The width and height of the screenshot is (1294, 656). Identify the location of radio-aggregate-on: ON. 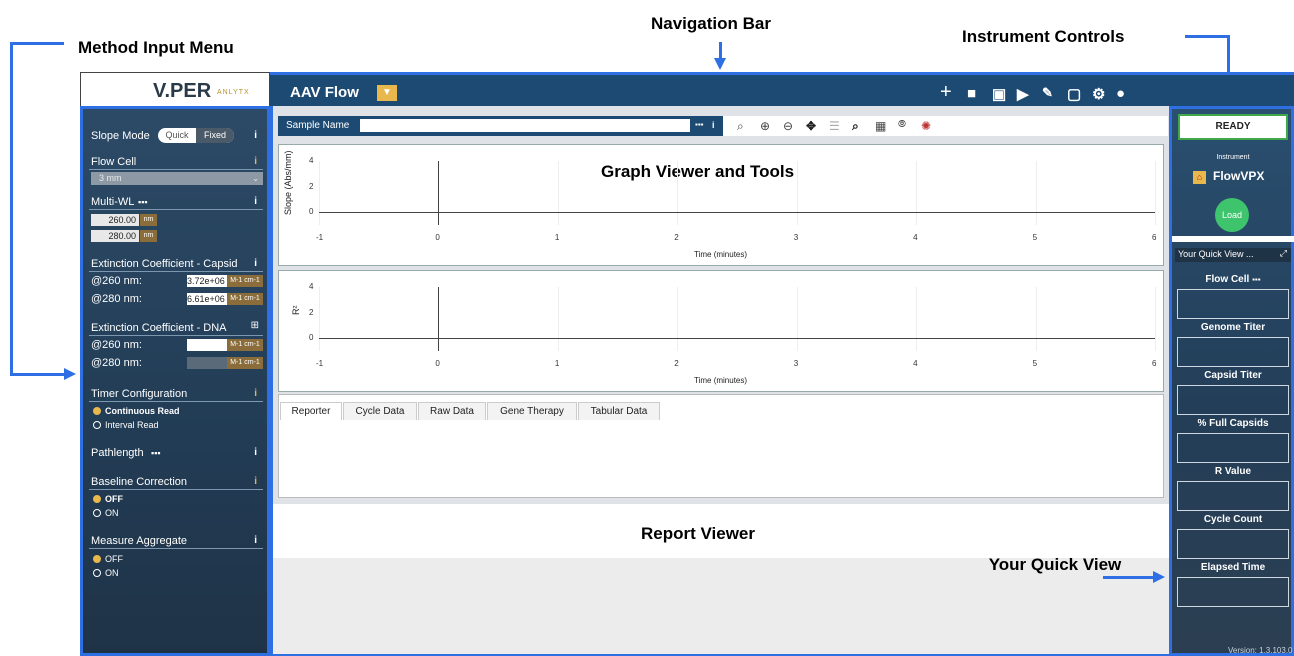
(106, 573).